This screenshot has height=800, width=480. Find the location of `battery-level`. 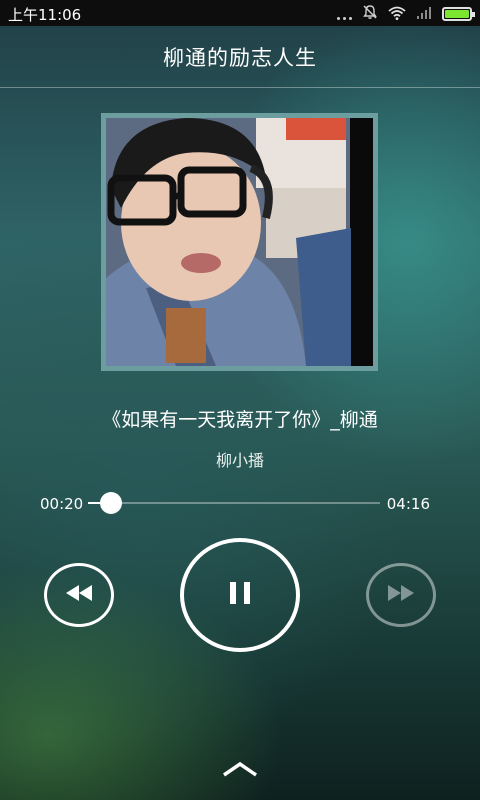

battery-level is located at coordinates (457, 14).